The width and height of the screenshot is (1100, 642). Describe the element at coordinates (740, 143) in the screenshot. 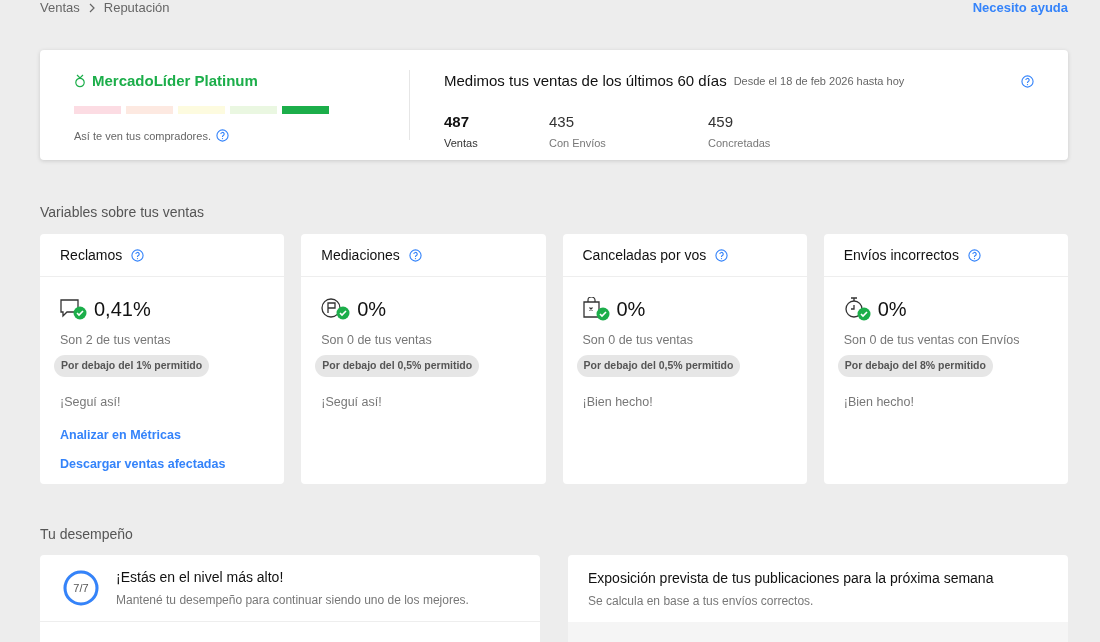

I see `stat-label: Concretadas` at that location.